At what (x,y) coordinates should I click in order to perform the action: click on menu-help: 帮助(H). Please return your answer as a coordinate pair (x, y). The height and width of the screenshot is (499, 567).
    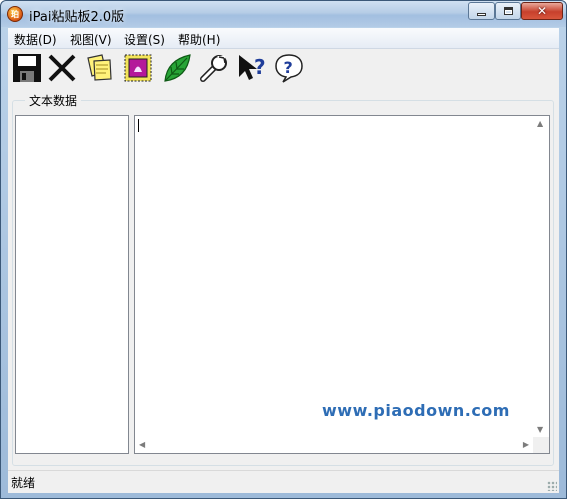
    Looking at the image, I should click on (199, 39).